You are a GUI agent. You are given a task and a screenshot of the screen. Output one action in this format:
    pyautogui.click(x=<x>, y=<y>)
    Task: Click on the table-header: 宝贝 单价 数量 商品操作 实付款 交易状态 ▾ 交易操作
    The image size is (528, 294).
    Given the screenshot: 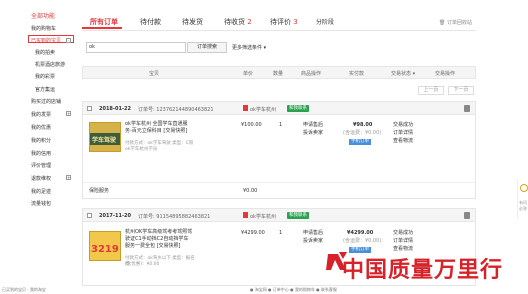 What is the action you would take?
    pyautogui.click(x=279, y=72)
    